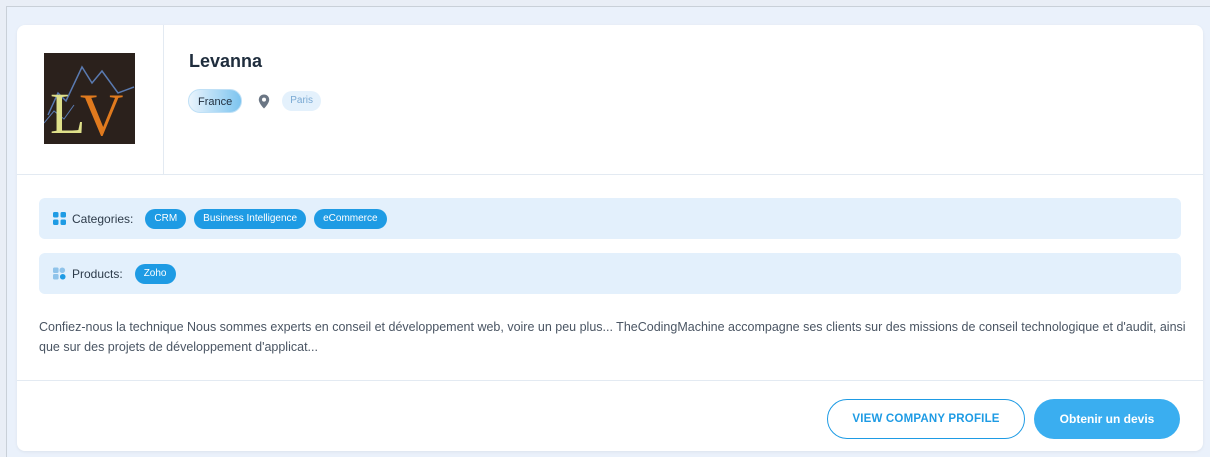 The image size is (1210, 457). Describe the element at coordinates (255, 101) in the screenshot. I see `location-row: France Paris` at that location.